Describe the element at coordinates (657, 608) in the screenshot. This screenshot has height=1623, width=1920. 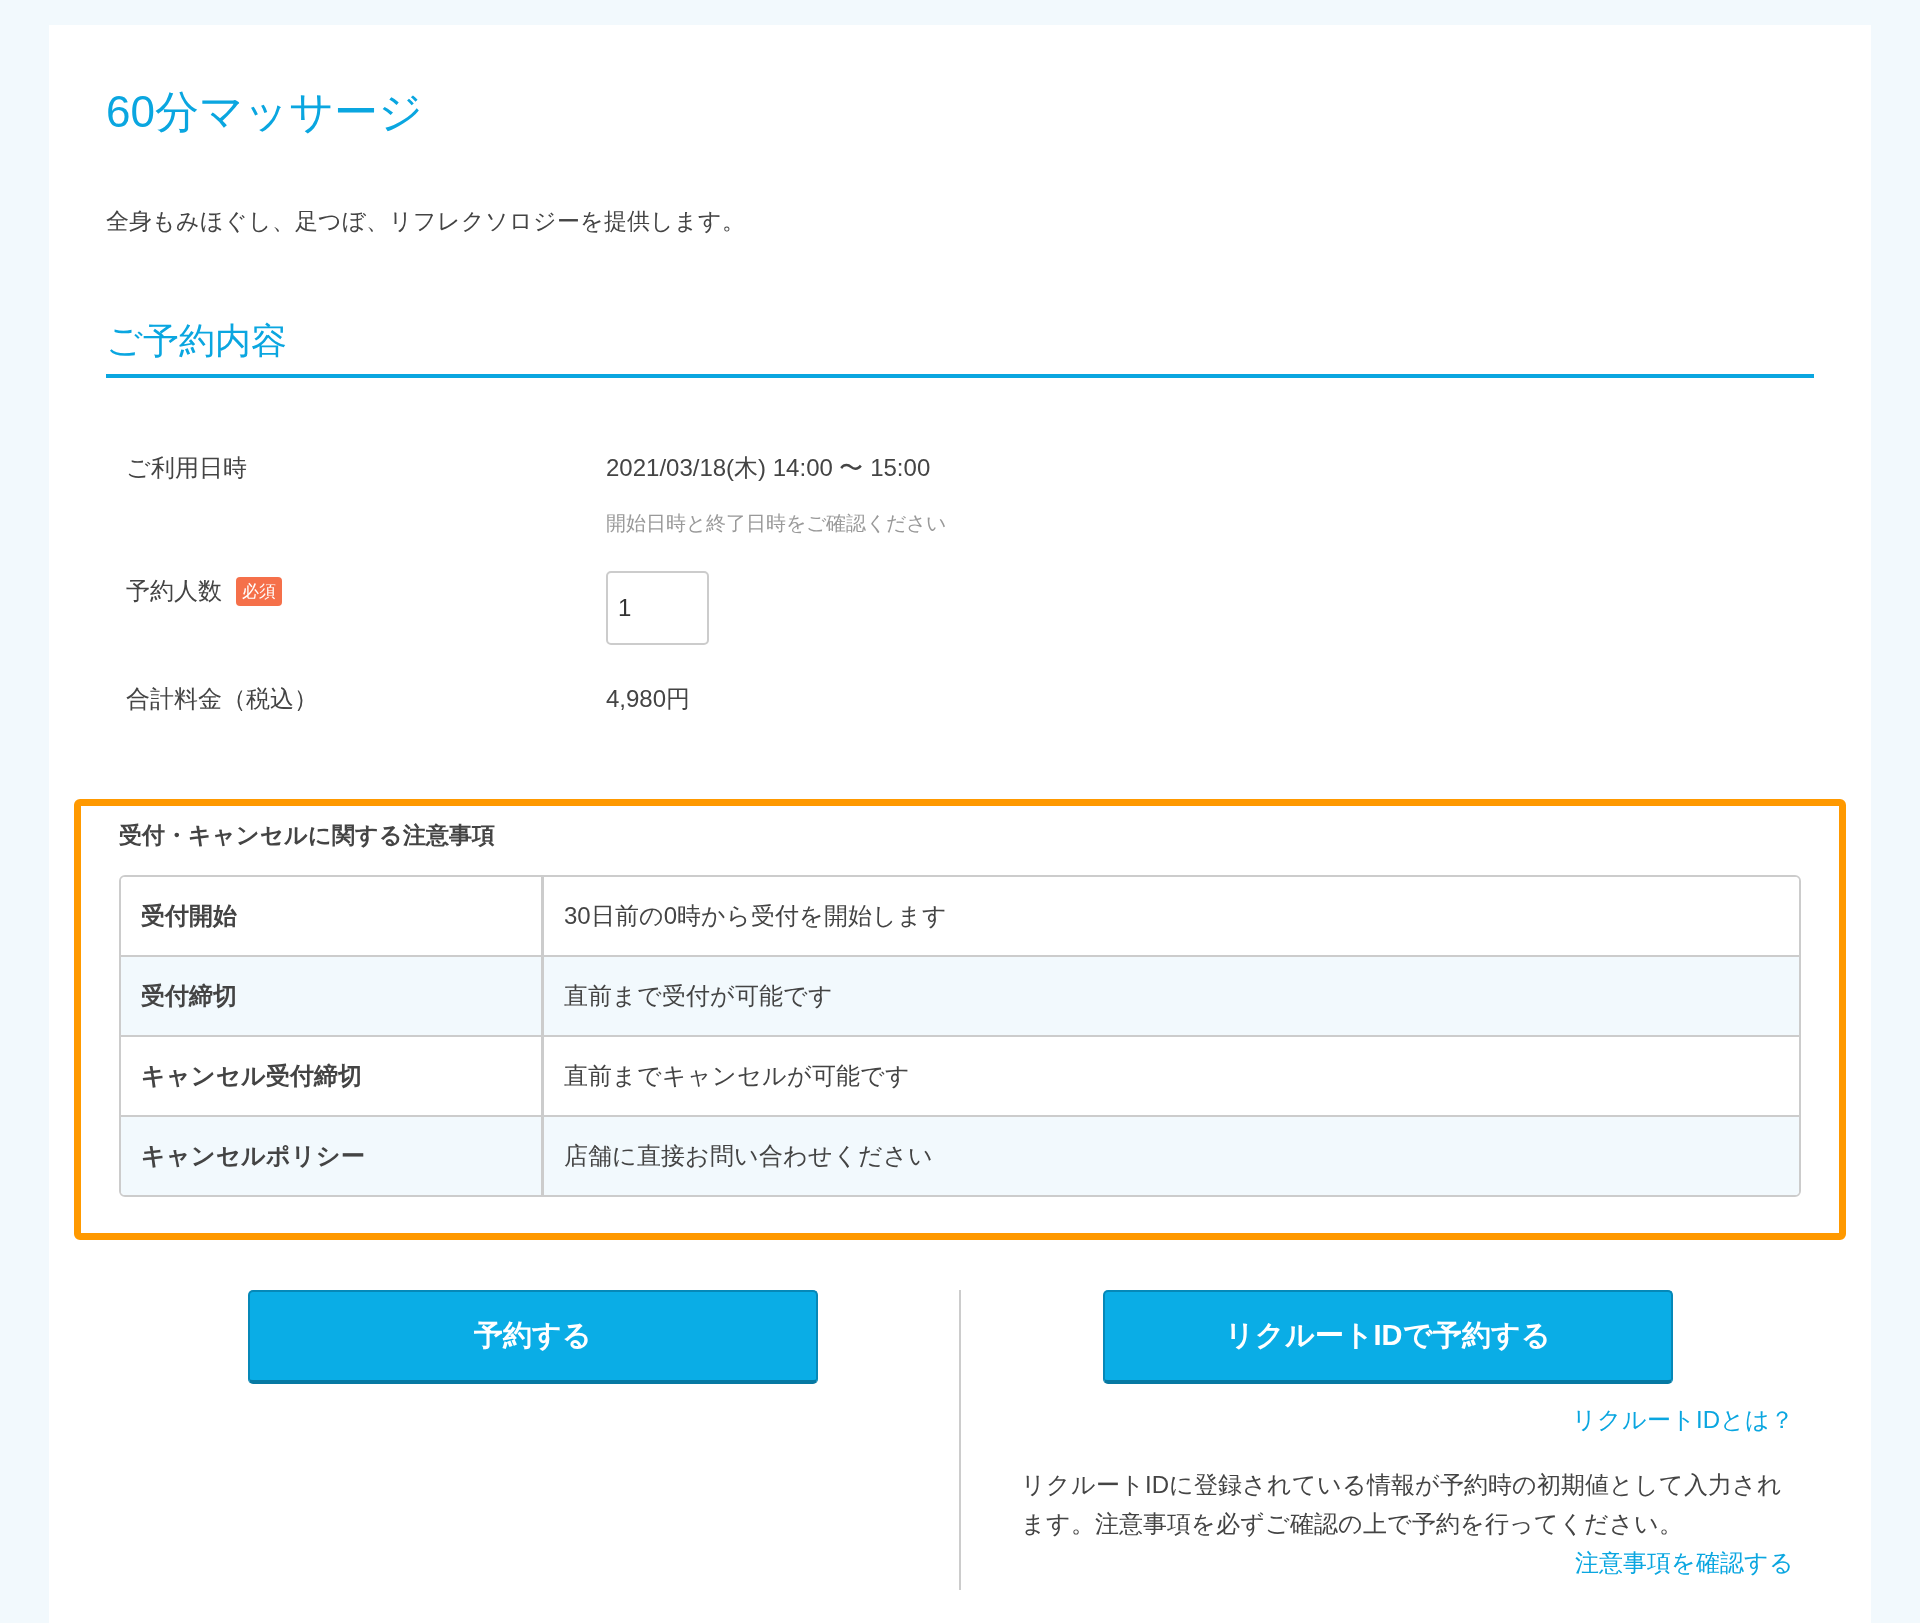
I see `people-count-field: 1` at that location.